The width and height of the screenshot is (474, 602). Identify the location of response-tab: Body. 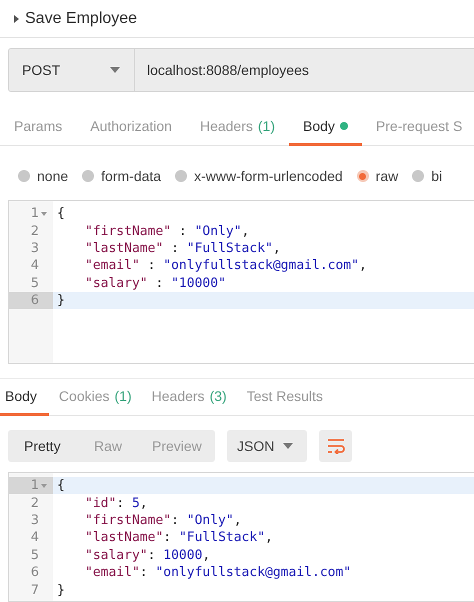
(24, 397).